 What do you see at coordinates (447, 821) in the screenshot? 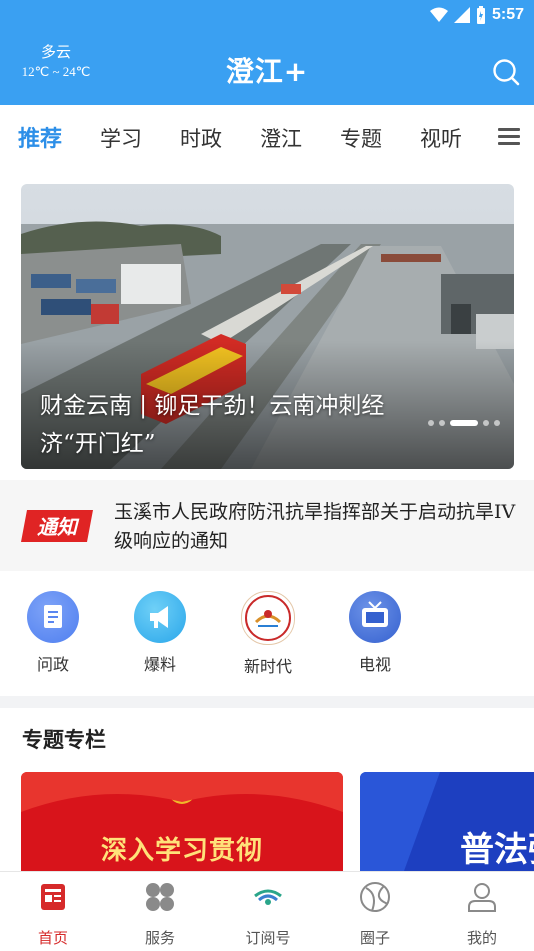
I see `special-card: 普法强` at bounding box center [447, 821].